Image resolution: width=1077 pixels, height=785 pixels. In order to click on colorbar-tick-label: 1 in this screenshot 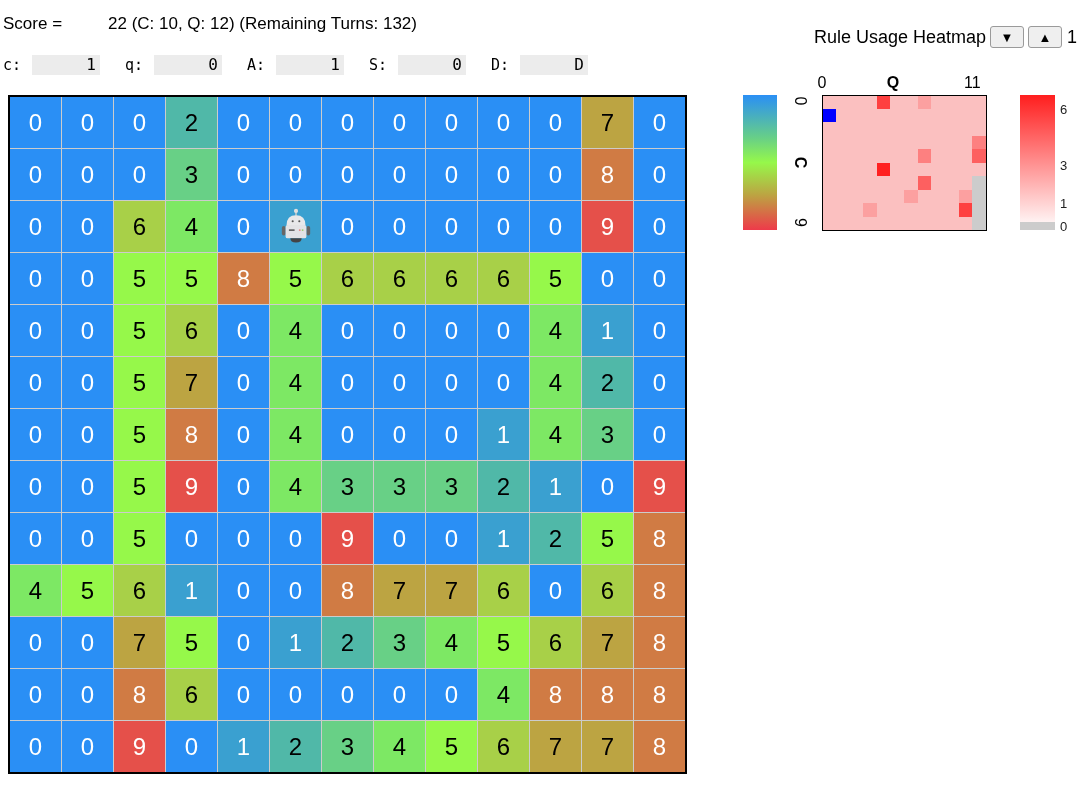, I will do `click(1064, 203)`.